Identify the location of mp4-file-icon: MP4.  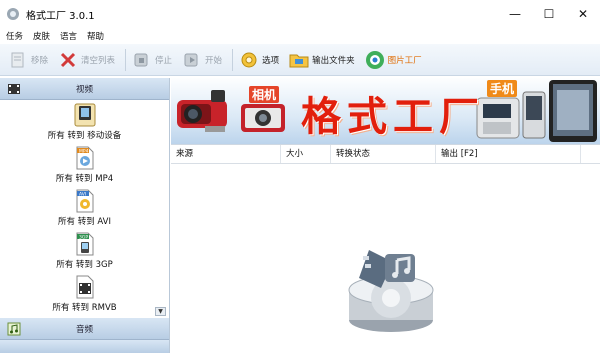
(85, 158).